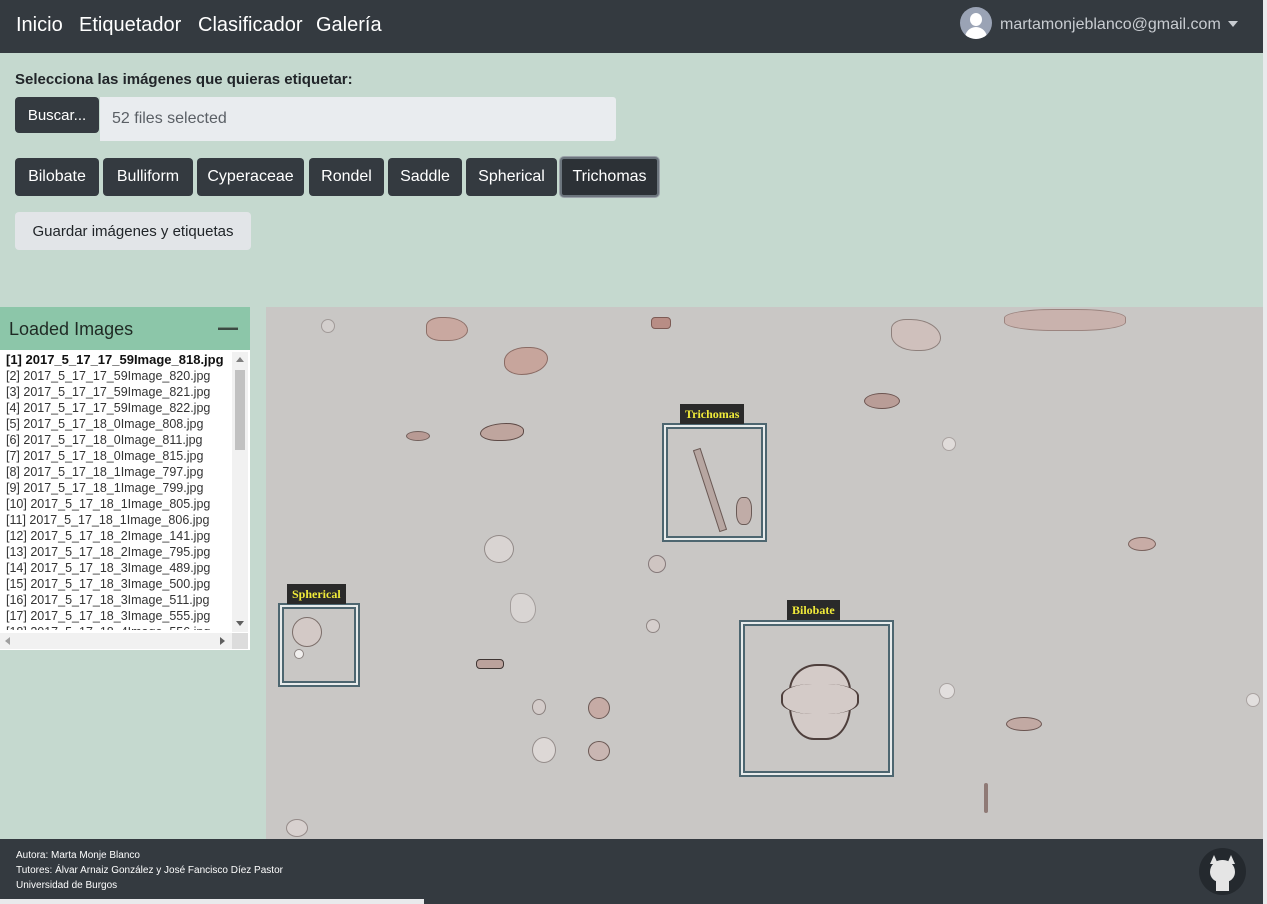 Image resolution: width=1267 pixels, height=904 pixels. I want to click on list-item: [18] 2017_5_17_18_4Image_556.jpg, so click(118, 627).